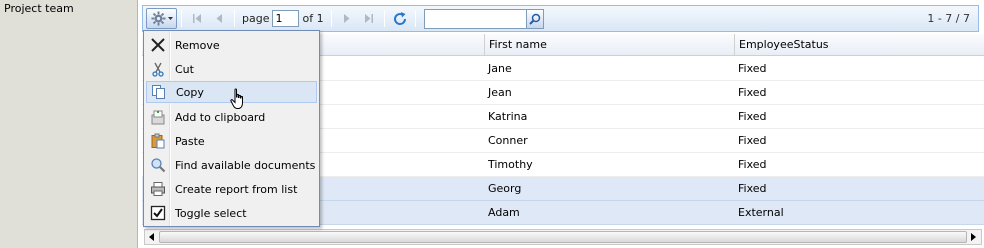  Describe the element at coordinates (184, 69) in the screenshot. I see `menu-item-label: Cut` at that location.